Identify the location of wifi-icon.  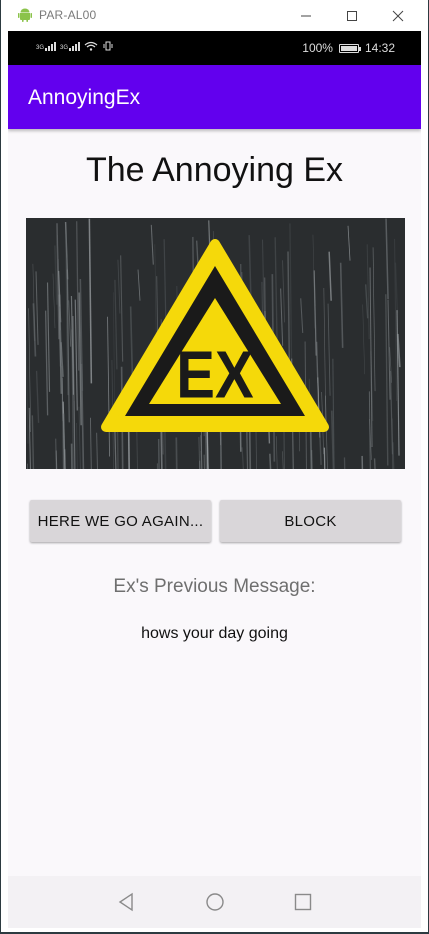
(91, 46).